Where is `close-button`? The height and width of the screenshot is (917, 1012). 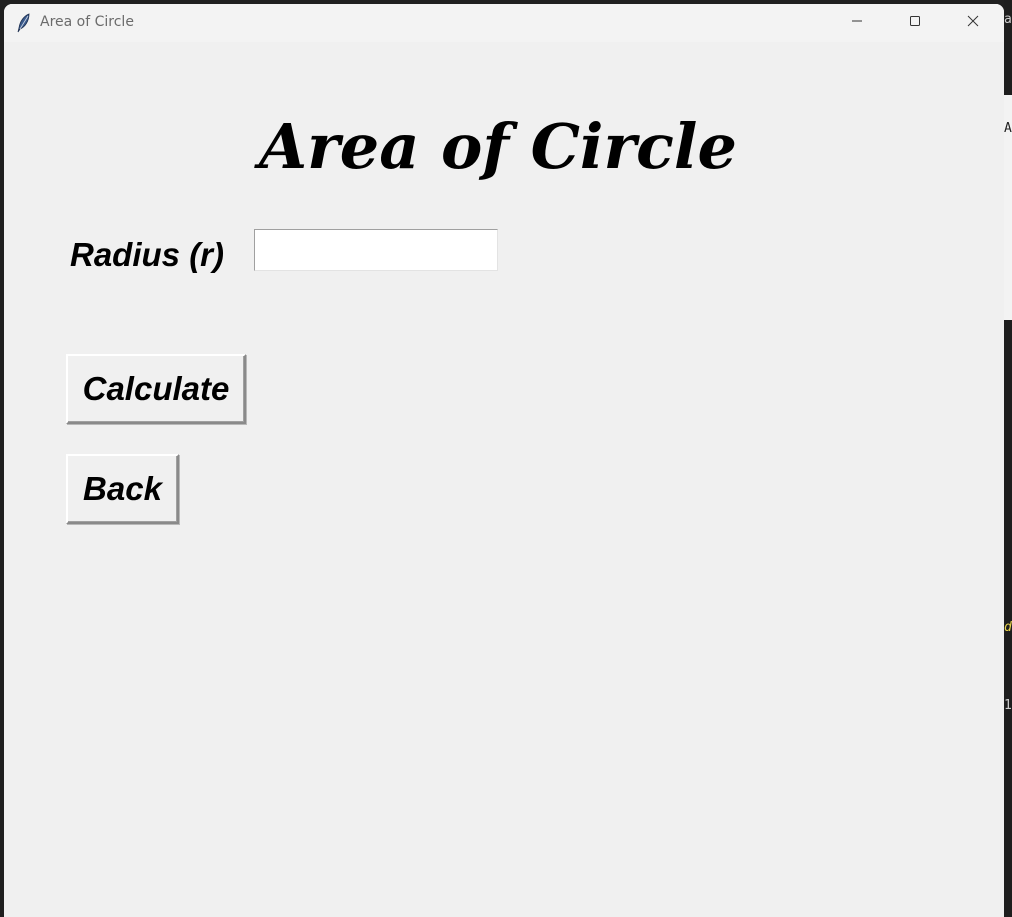
close-button is located at coordinates (973, 23).